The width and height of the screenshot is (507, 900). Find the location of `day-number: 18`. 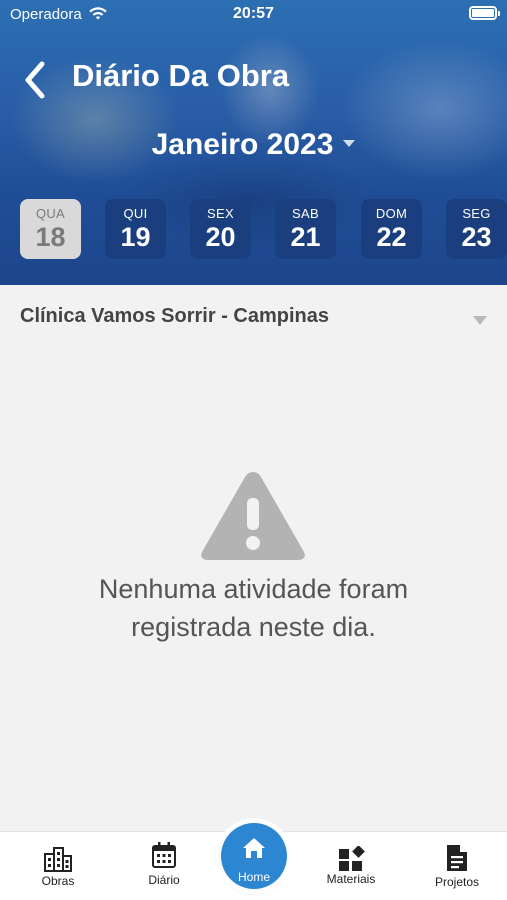

day-number: 18 is located at coordinates (50, 237).